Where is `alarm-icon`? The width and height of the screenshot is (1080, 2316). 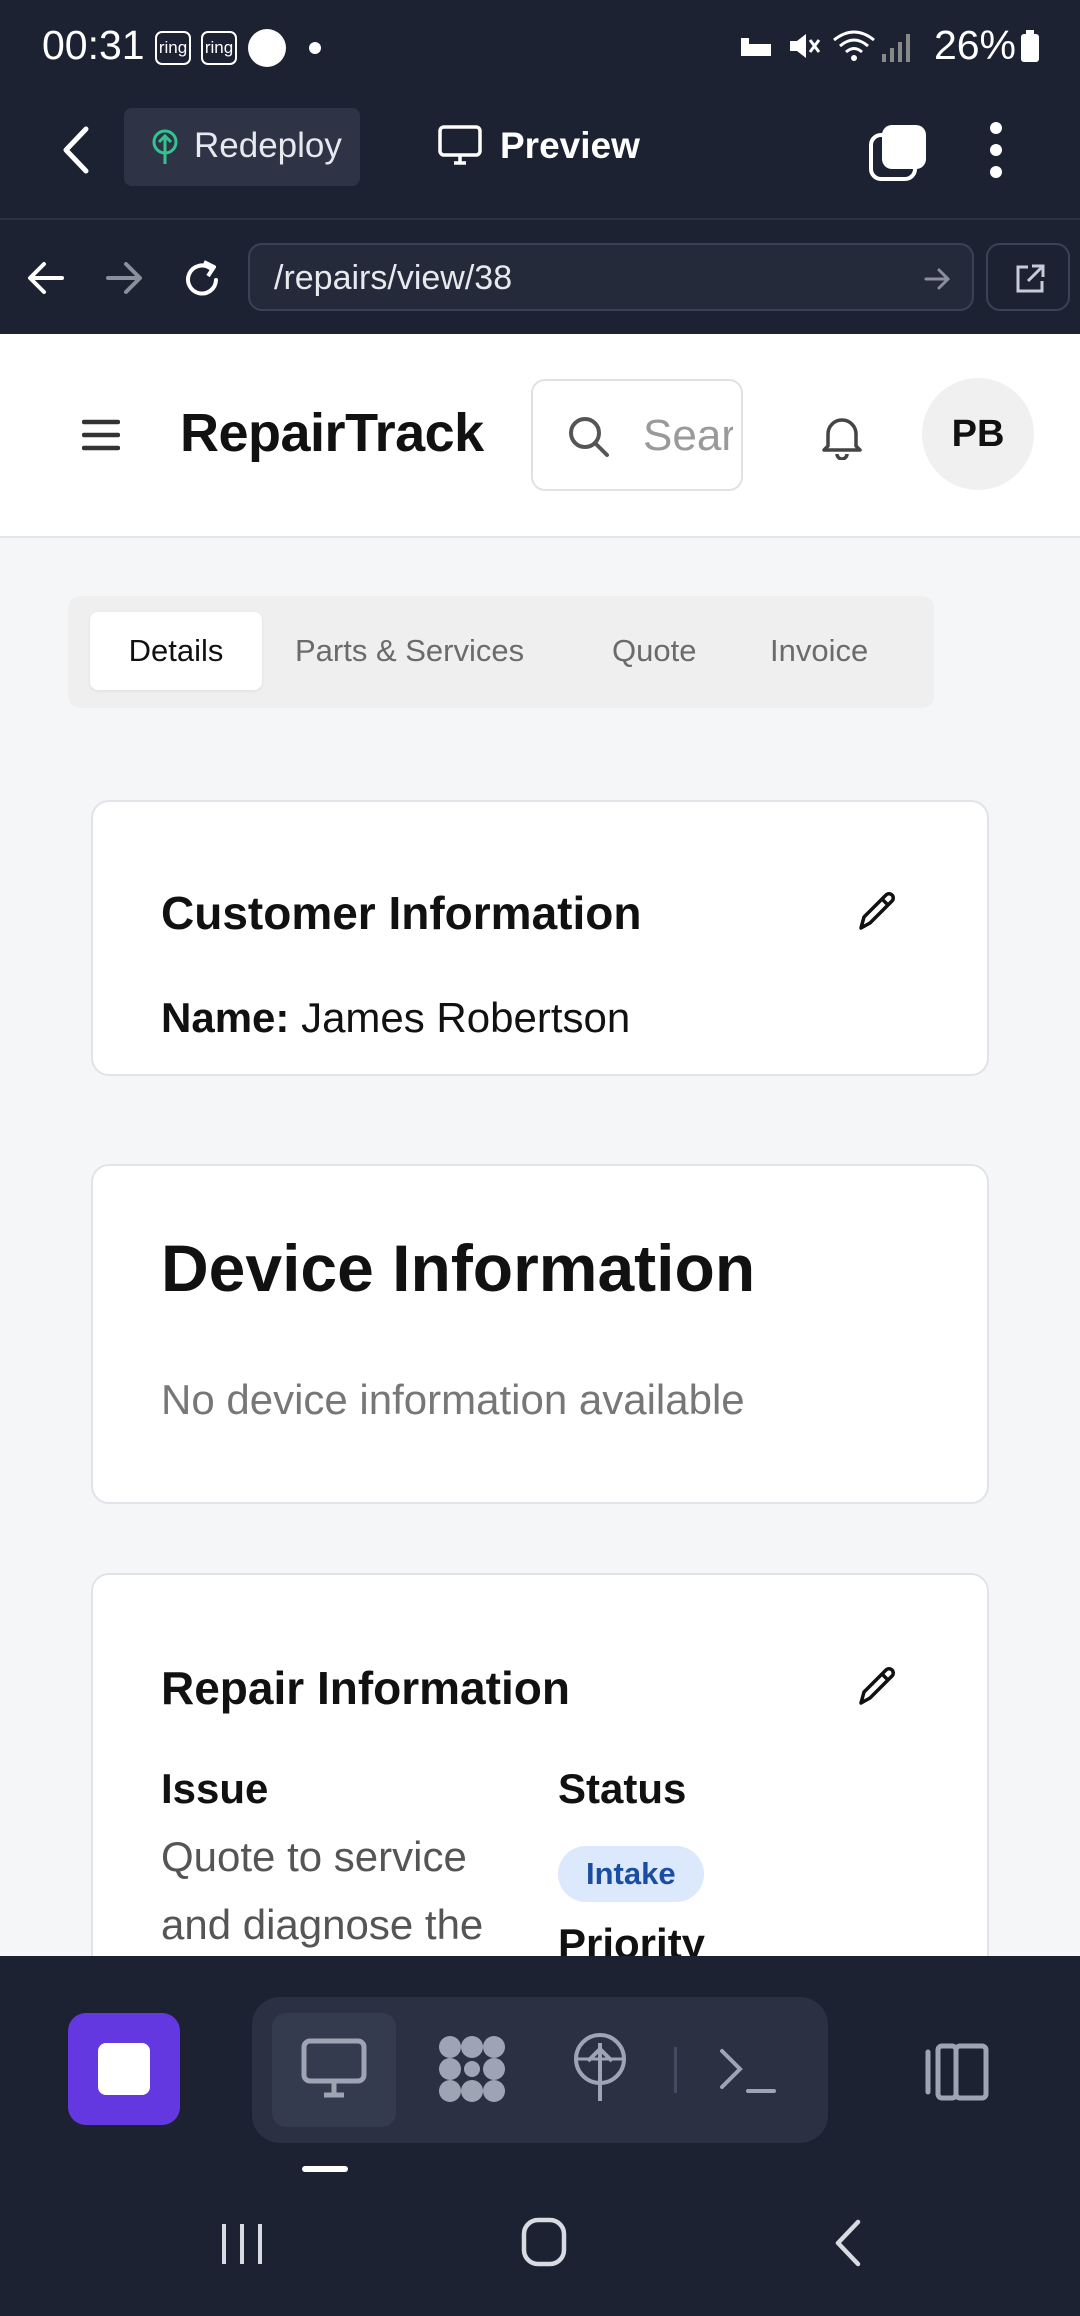
alarm-icon is located at coordinates (756, 47).